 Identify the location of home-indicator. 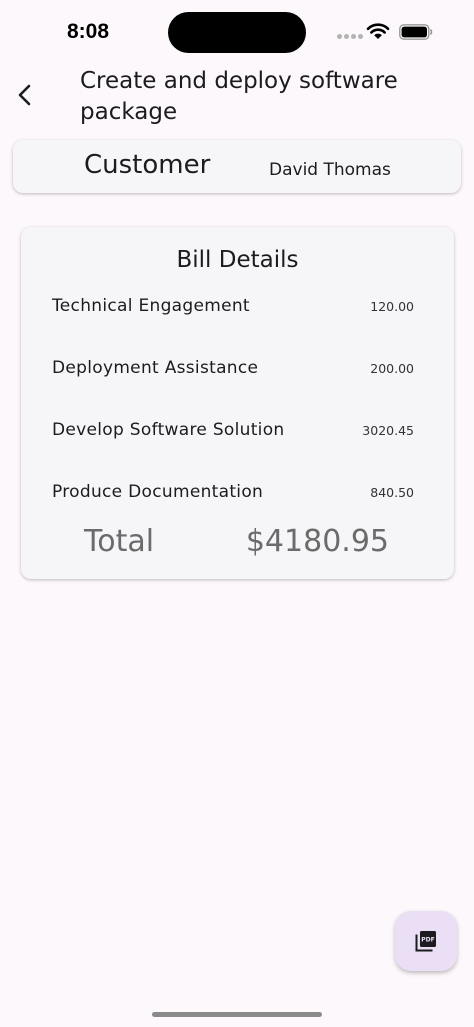
(237, 1014).